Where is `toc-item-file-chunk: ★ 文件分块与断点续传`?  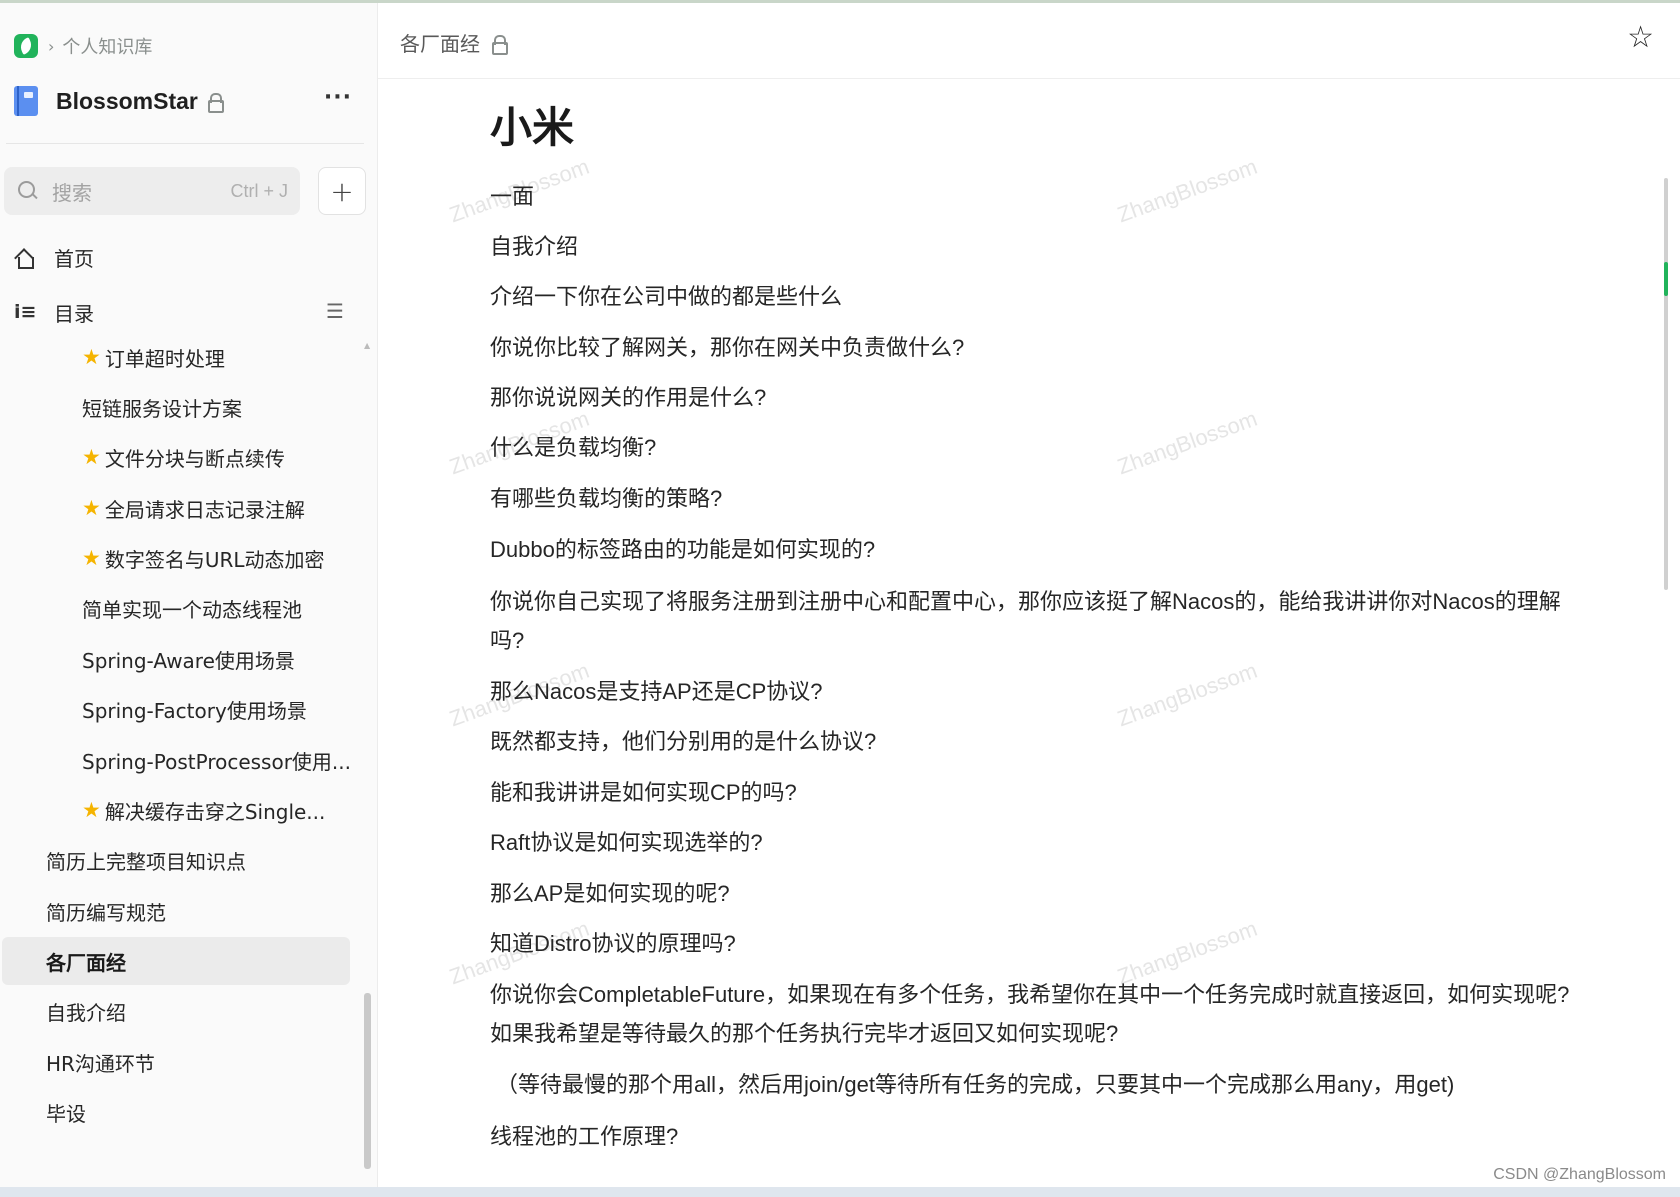
toc-item-file-chunk: ★ 文件分块与断点续传 is located at coordinates (183, 457).